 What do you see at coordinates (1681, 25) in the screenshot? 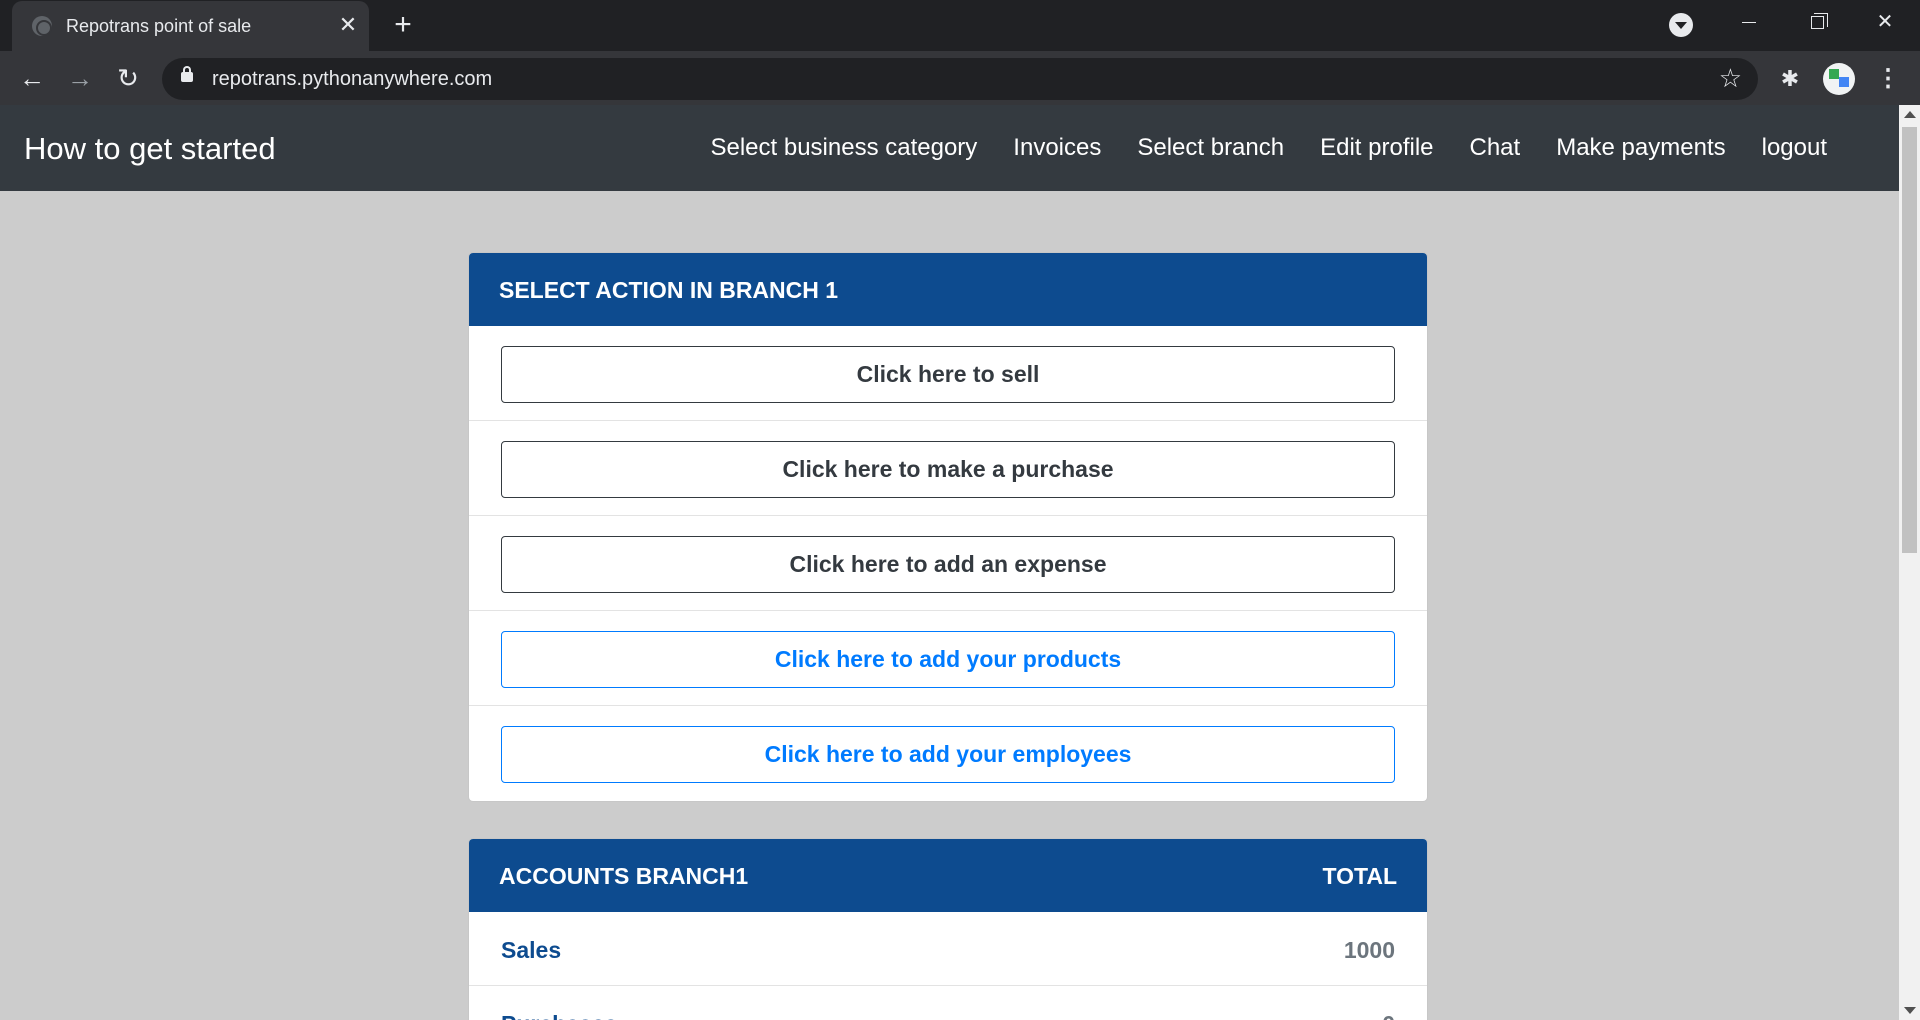
I see `tab-search-icon` at bounding box center [1681, 25].